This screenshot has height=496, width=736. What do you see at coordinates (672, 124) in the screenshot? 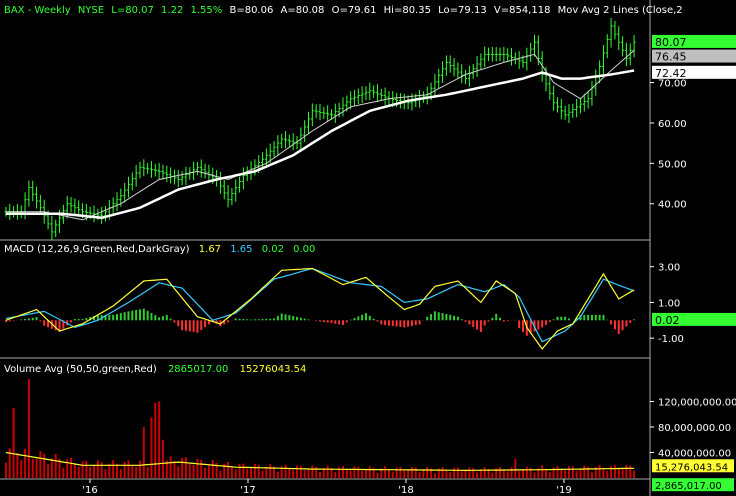
I see `price-tick-label: 60.00` at bounding box center [672, 124].